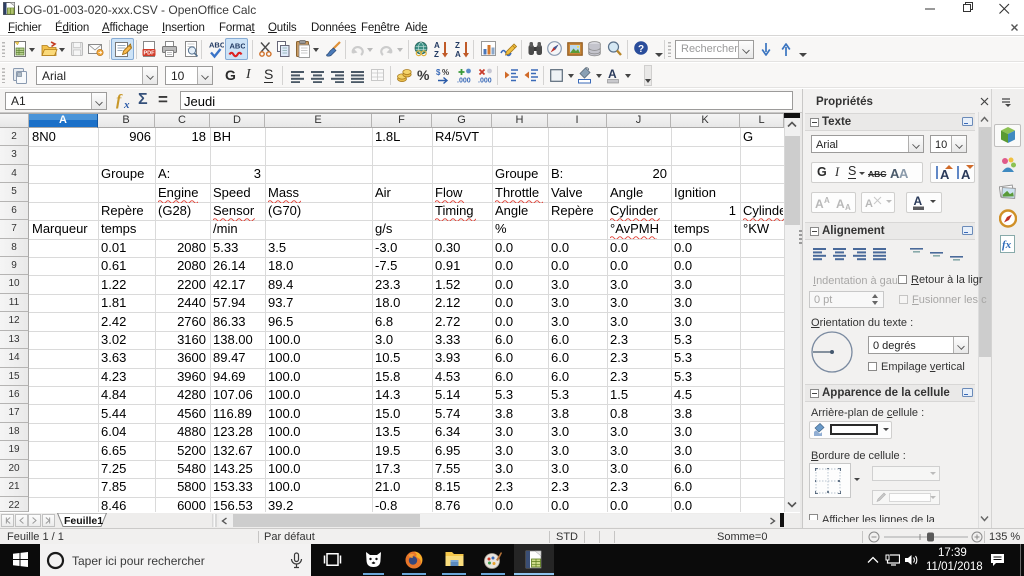  Describe the element at coordinates (119, 100) in the screenshot. I see `svg-text: f` at that location.